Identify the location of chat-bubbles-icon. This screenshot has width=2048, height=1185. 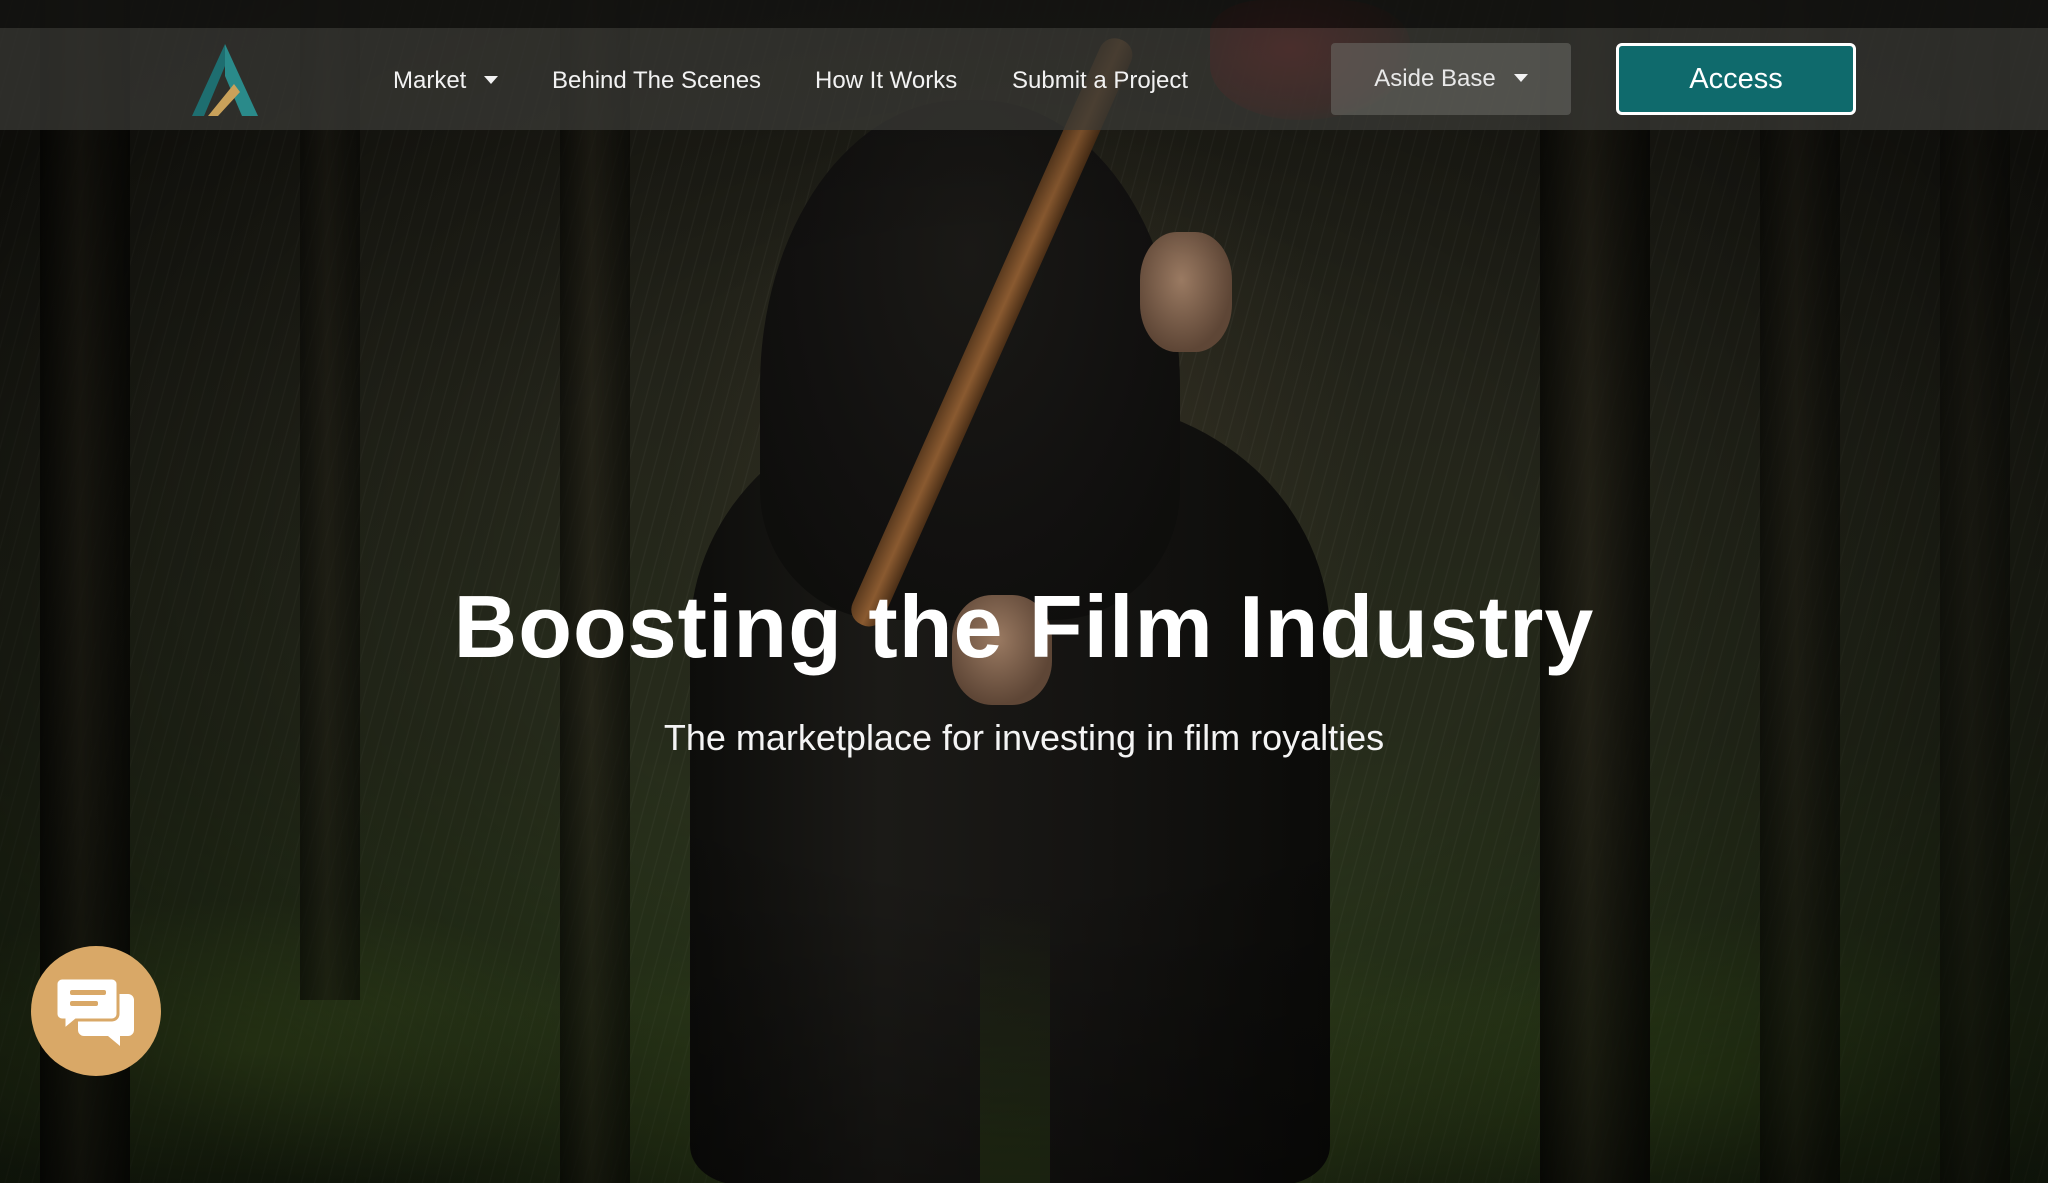
(95, 1011).